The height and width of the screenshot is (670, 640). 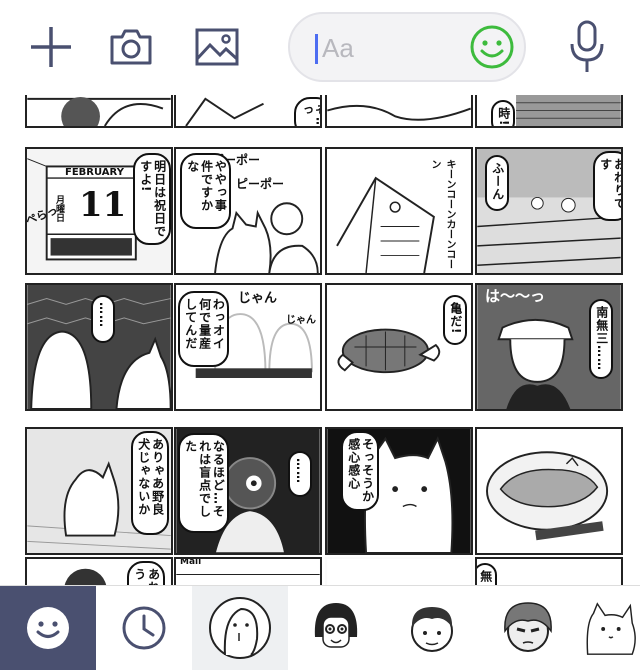 I want to click on sticker-r1c2: キーンコーンカーンコーン, so click(x=399, y=211).